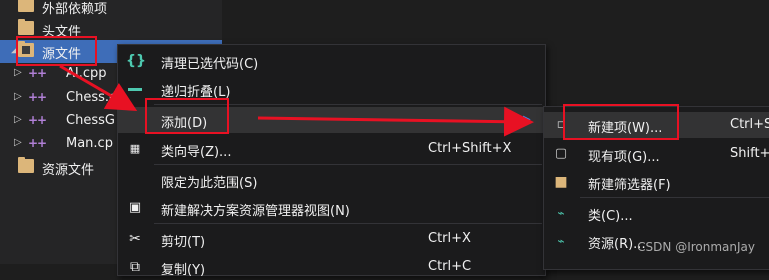 This screenshot has width=769, height=280. What do you see at coordinates (395, 121) in the screenshot?
I see `arrow-to-new-item` at bounding box center [395, 121].